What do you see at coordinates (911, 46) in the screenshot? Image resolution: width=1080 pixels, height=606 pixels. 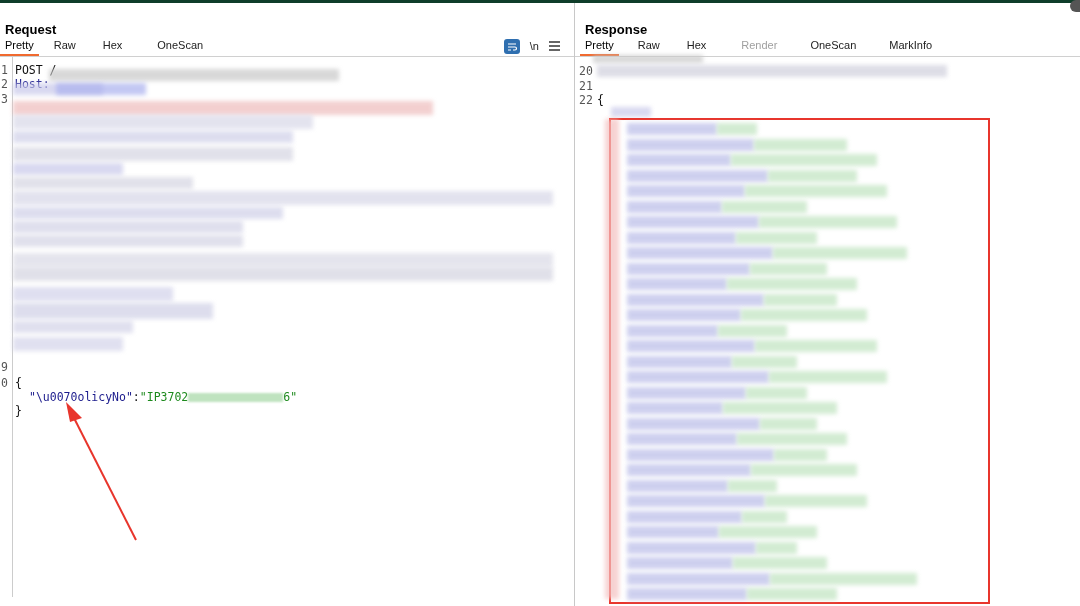 I see `tab: MarkInfo` at bounding box center [911, 46].